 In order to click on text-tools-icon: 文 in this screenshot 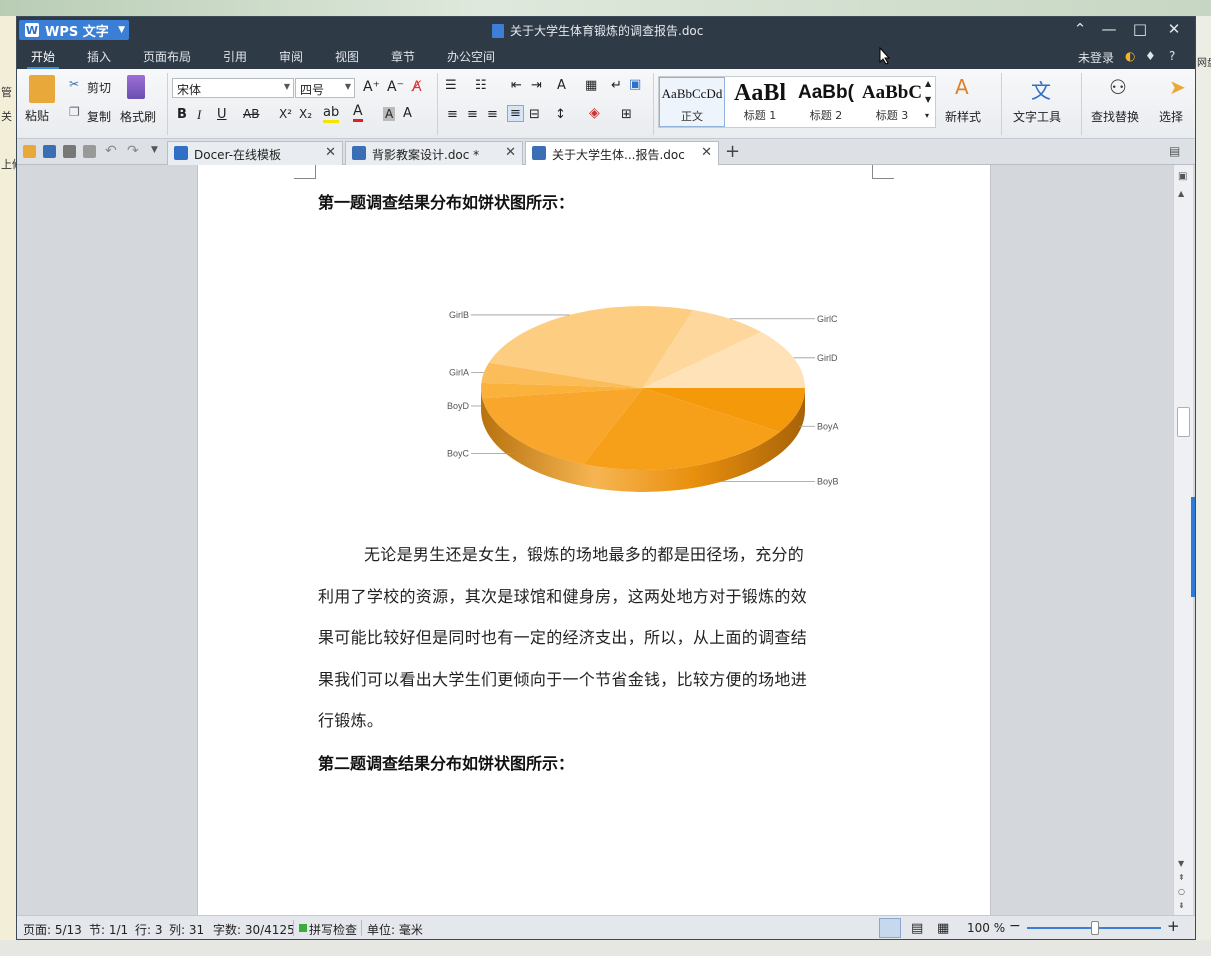, I will do `click(1041, 89)`.